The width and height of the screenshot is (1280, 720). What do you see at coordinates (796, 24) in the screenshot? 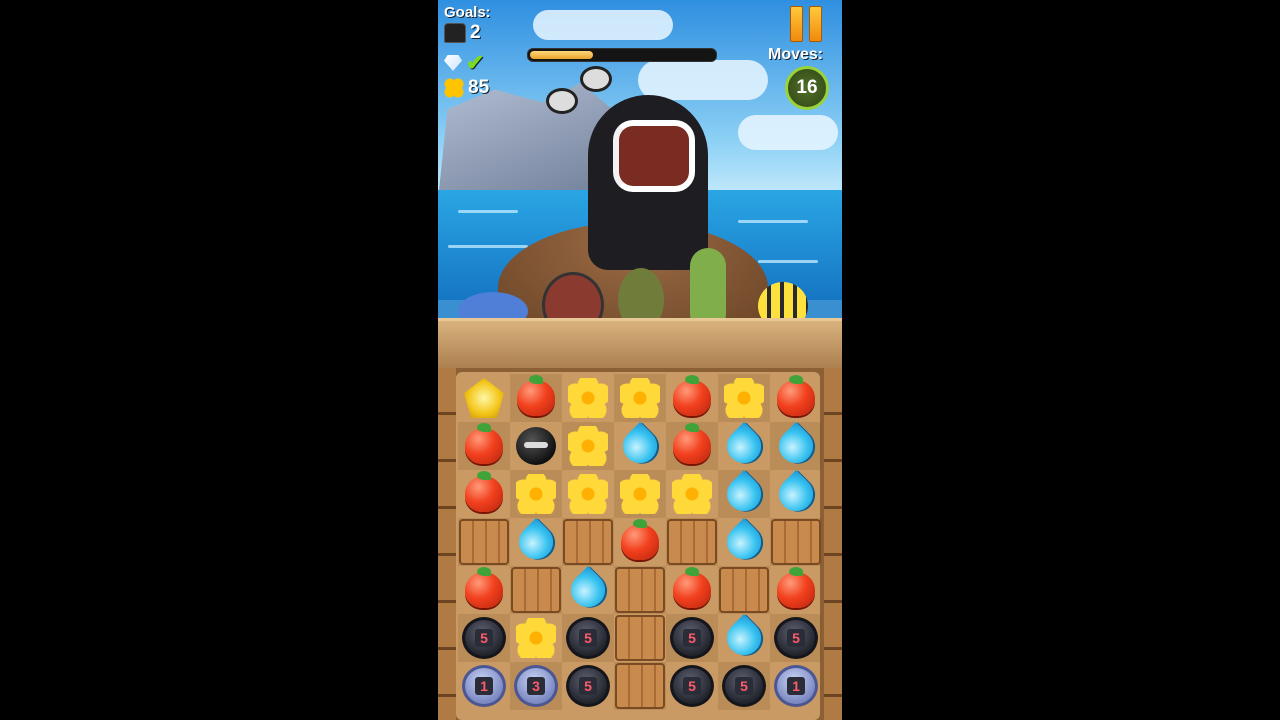
I see `pause-icon-bar` at bounding box center [796, 24].